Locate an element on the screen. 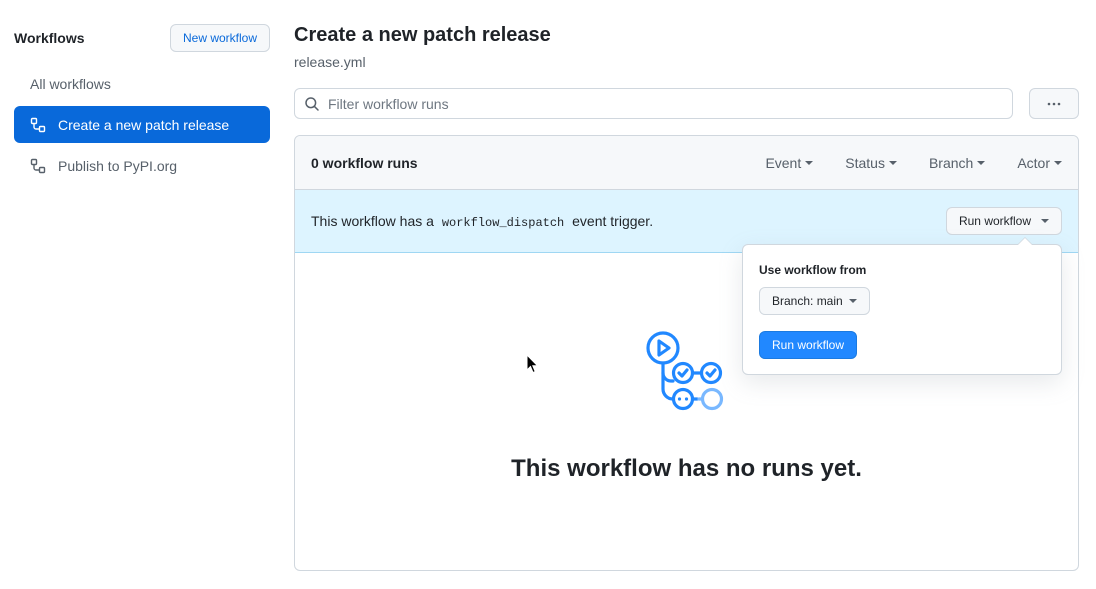 This screenshot has width=1096, height=589. run-workflow-submit-button: Run workflow is located at coordinates (808, 345).